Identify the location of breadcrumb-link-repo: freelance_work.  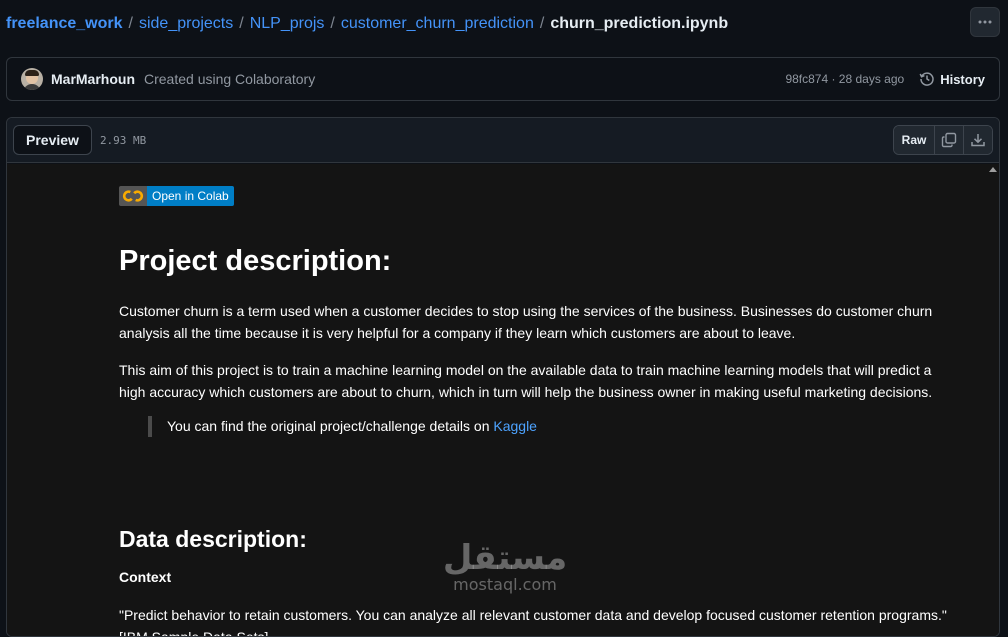
(64, 24).